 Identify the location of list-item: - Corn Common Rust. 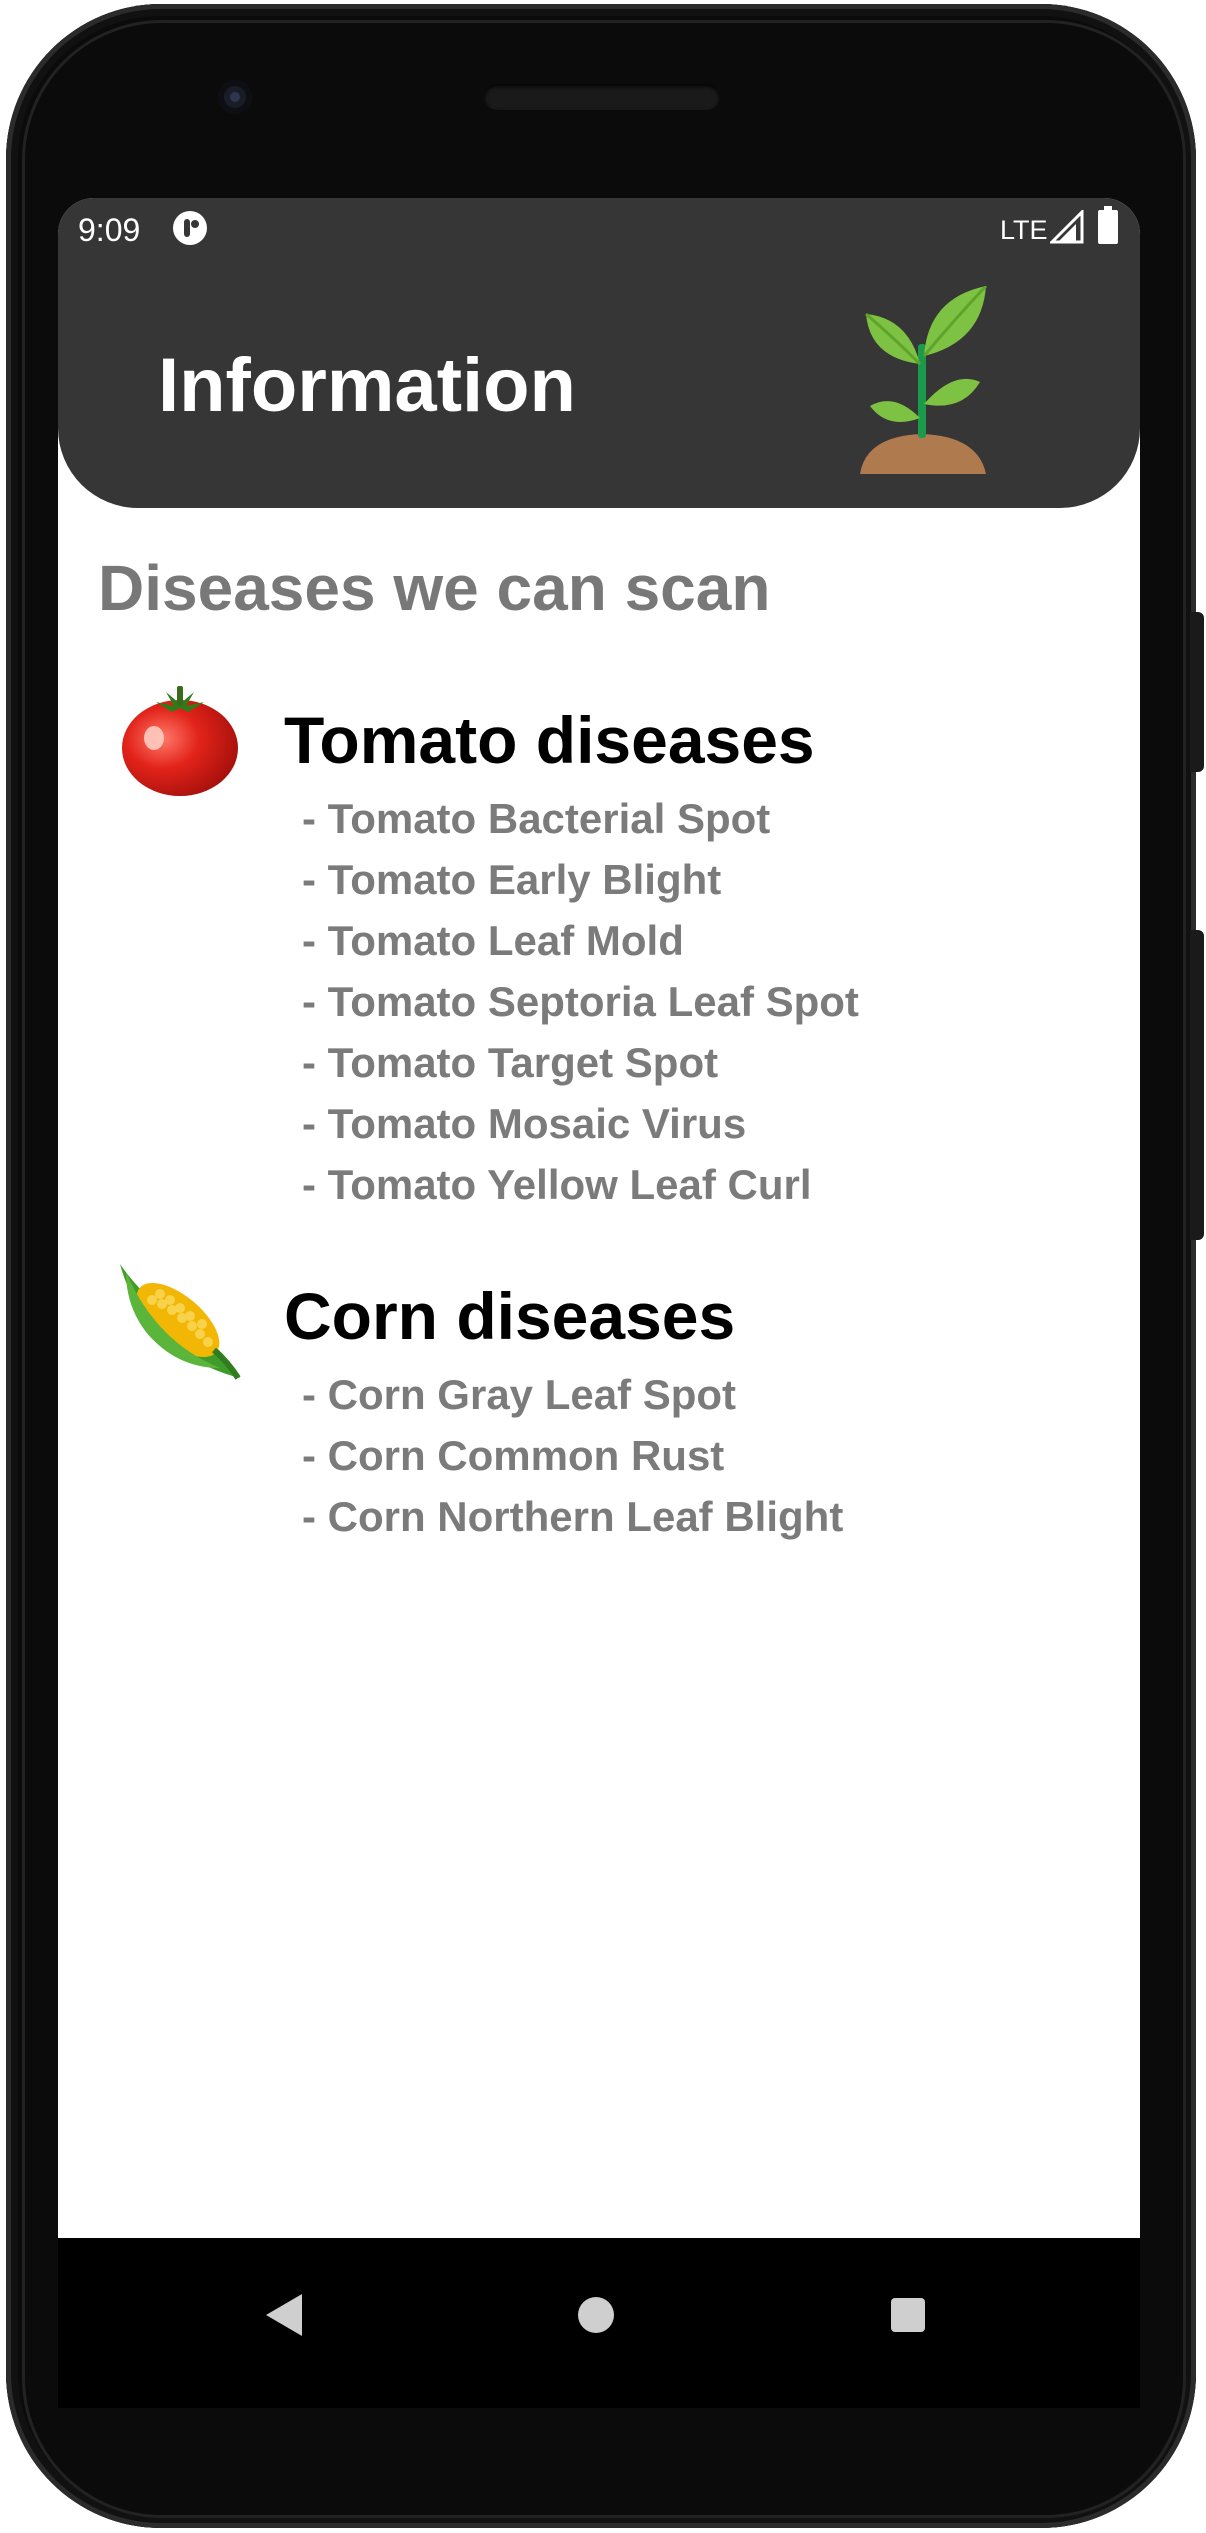
(513, 1455).